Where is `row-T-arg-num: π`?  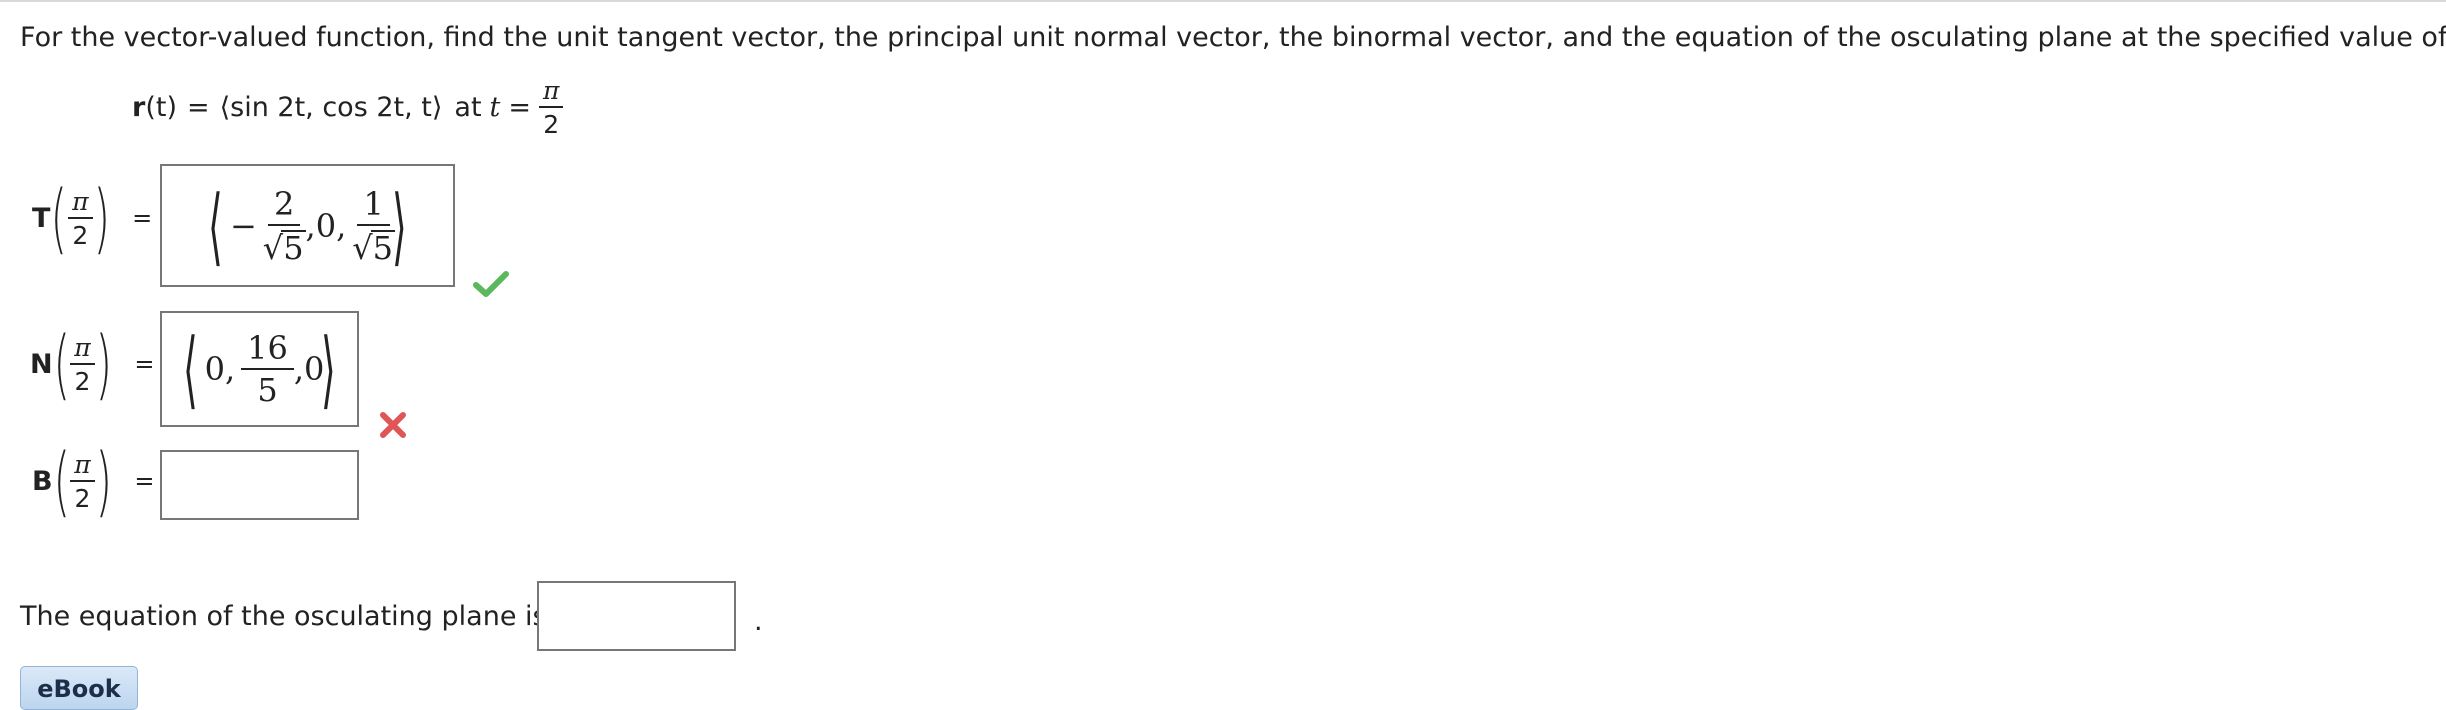
row-T-arg-num: π is located at coordinates (80, 204).